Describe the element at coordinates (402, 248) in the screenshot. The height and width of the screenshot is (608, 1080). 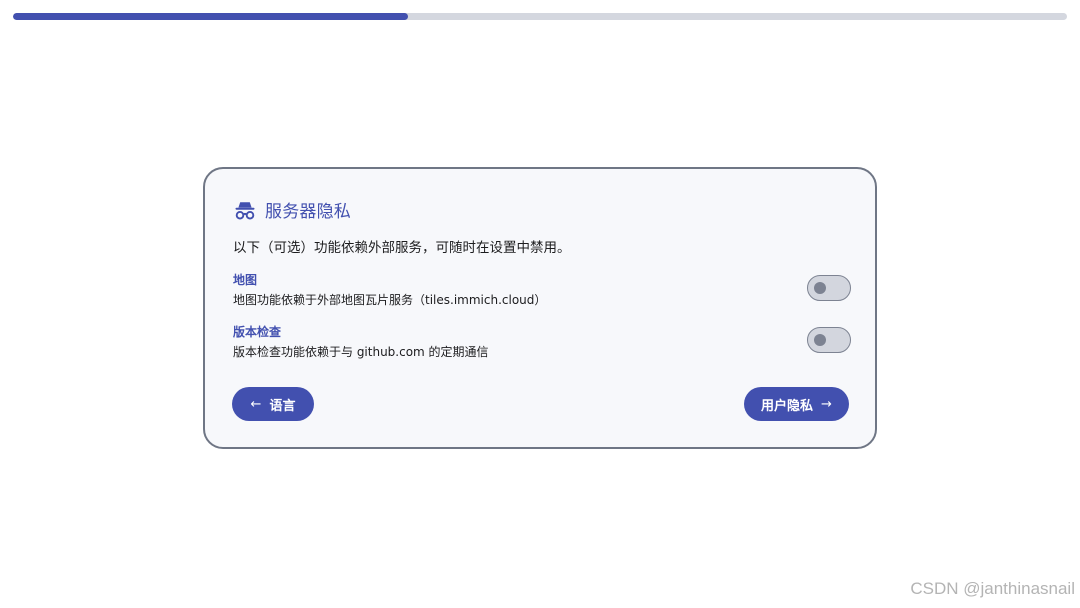
I see `intro-text: 以下（可选）功能依赖外部服务，可随时在设置中禁用。` at that location.